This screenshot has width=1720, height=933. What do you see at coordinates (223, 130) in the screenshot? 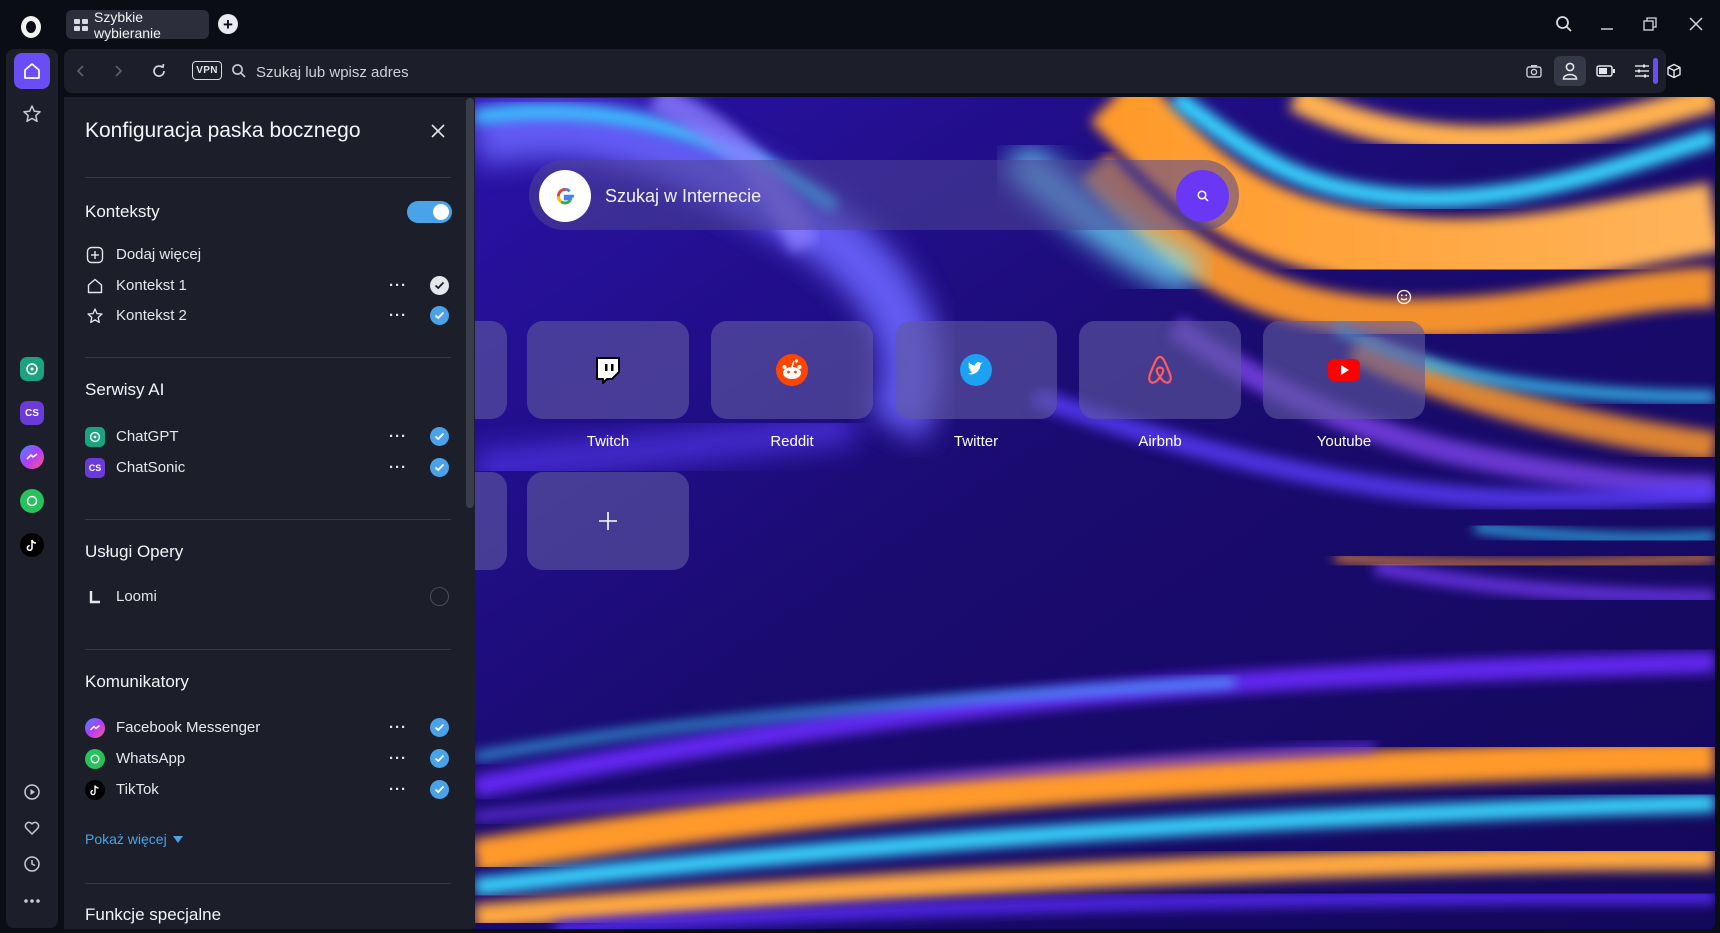
I see `panel-title: Konfiguracja paska bocznego` at bounding box center [223, 130].